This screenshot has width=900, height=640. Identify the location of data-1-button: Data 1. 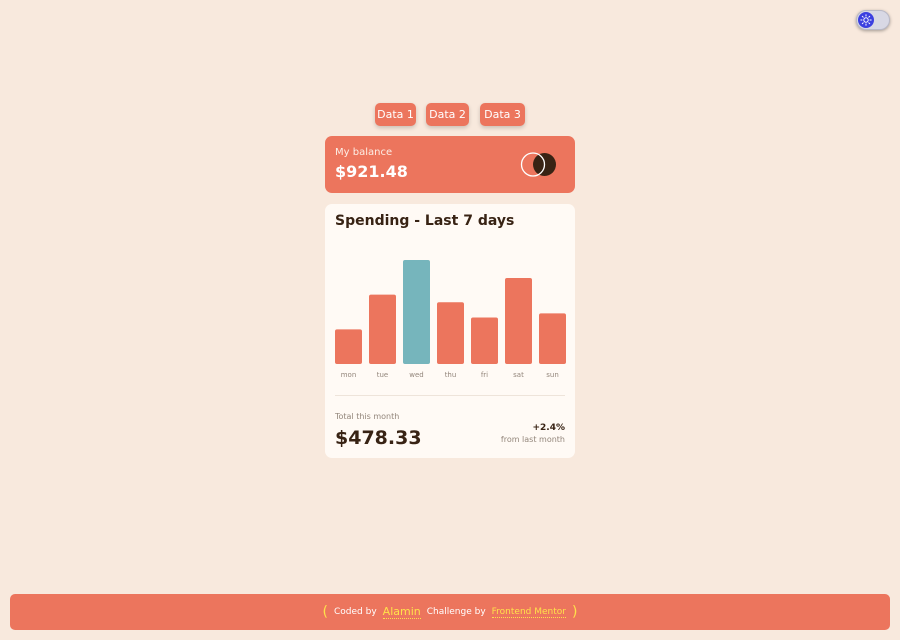
(395, 114).